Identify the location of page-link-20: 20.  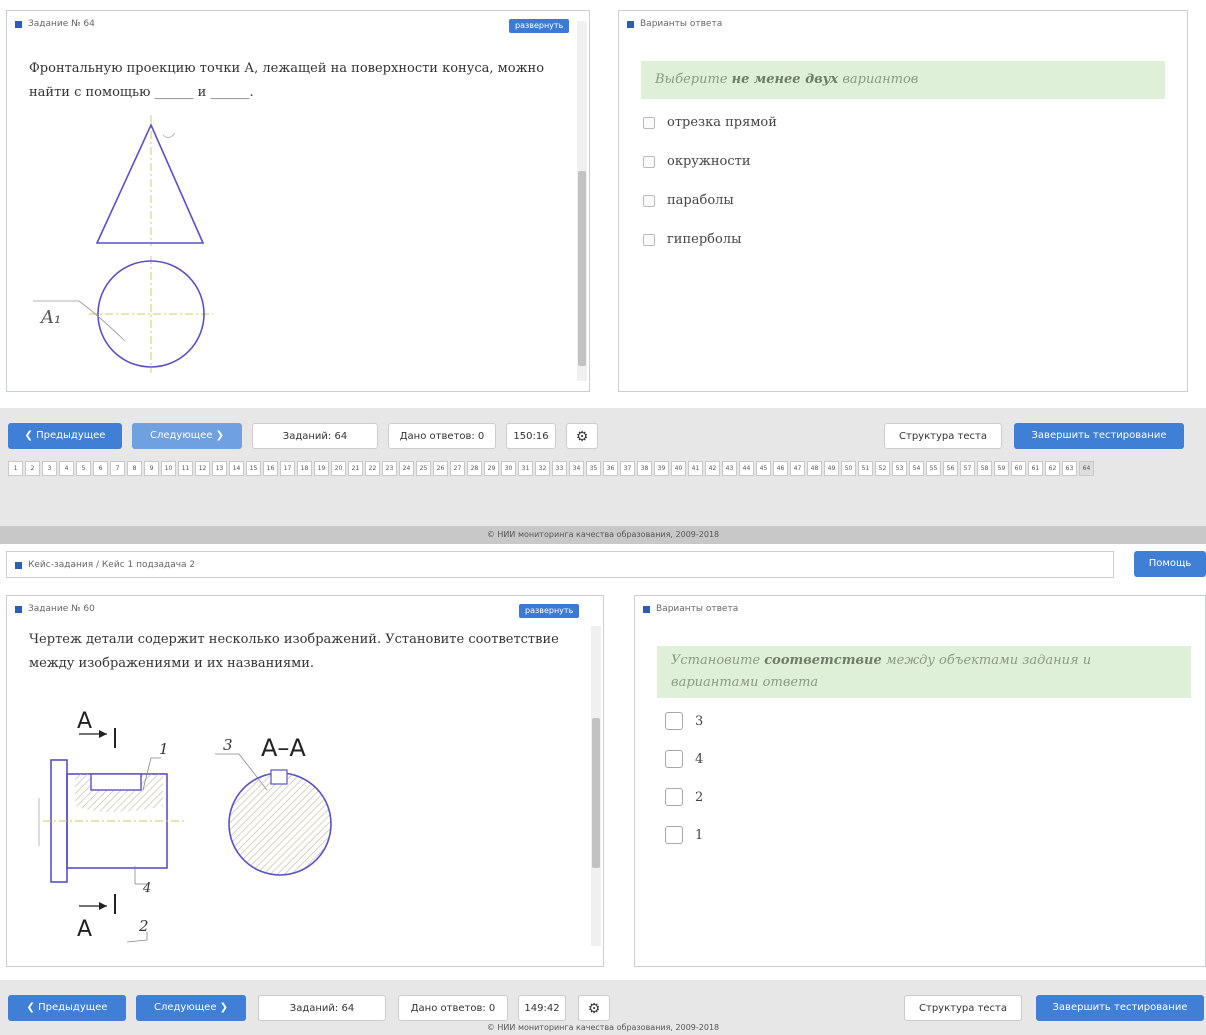
(338, 468).